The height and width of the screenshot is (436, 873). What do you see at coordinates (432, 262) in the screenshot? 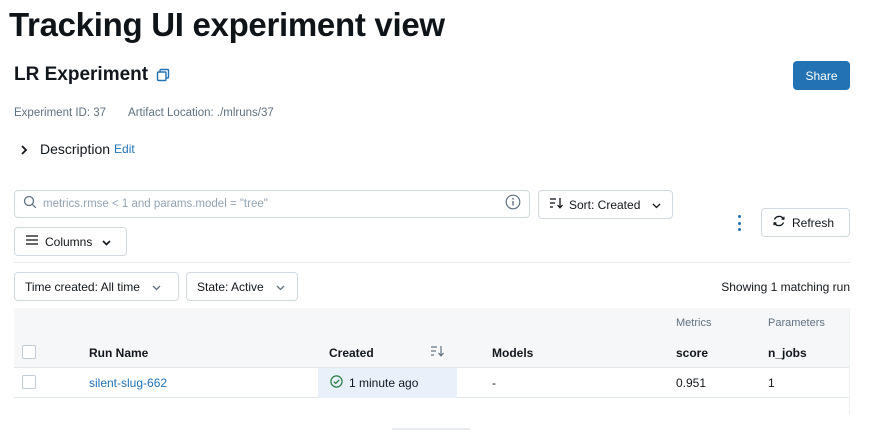
I see `toolbar-divider` at bounding box center [432, 262].